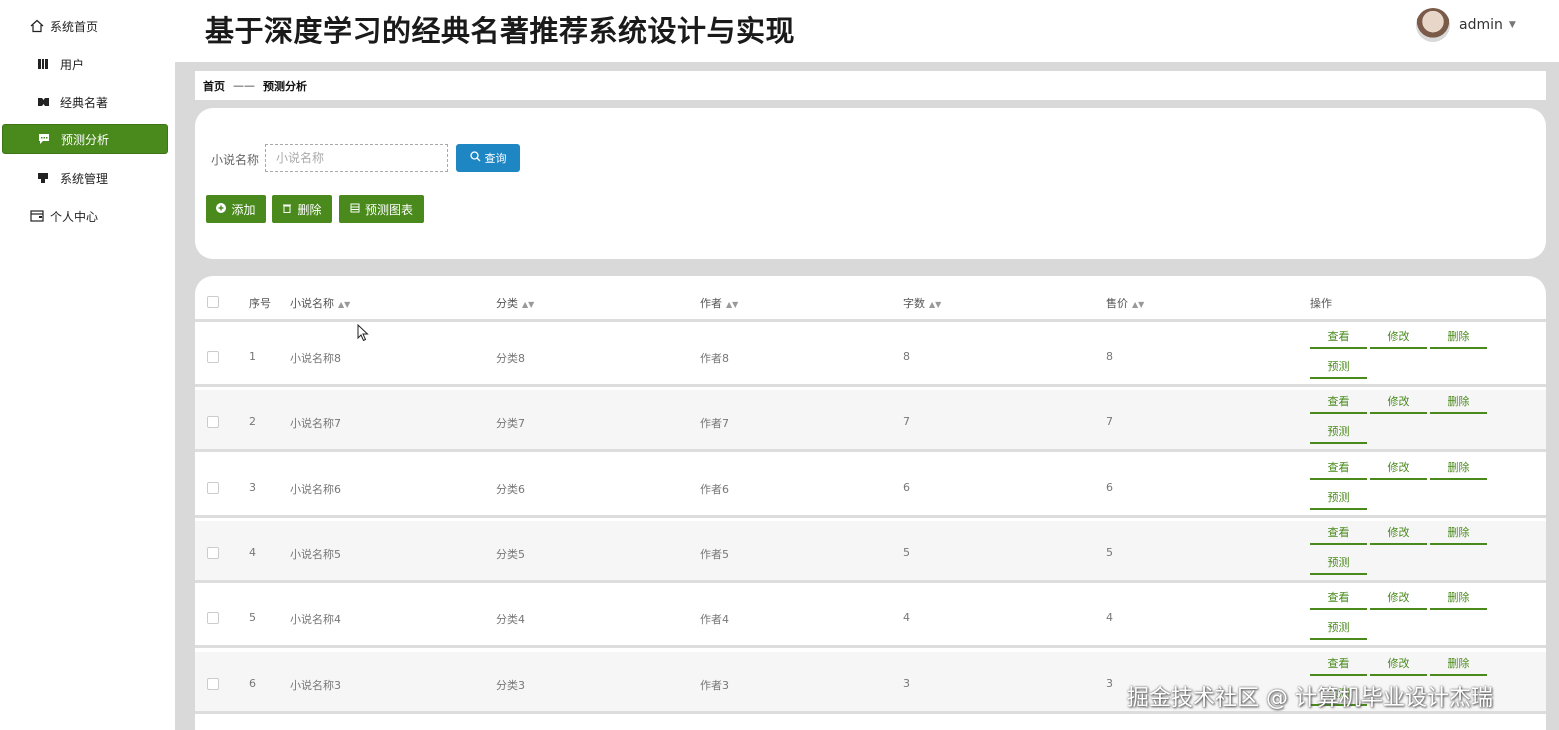 The width and height of the screenshot is (1559, 730). I want to click on search-input, so click(356, 158).